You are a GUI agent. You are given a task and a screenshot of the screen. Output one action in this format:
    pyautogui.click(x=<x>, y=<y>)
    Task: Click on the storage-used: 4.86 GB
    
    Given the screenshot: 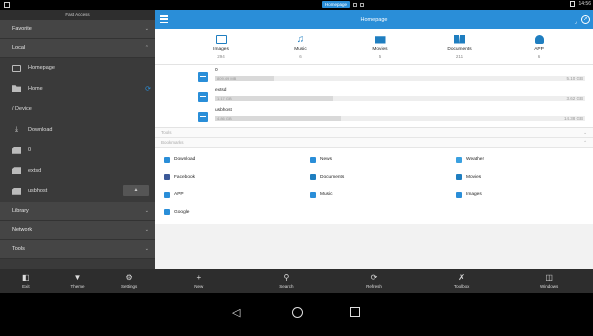 What is the action you would take?
    pyautogui.click(x=224, y=118)
    